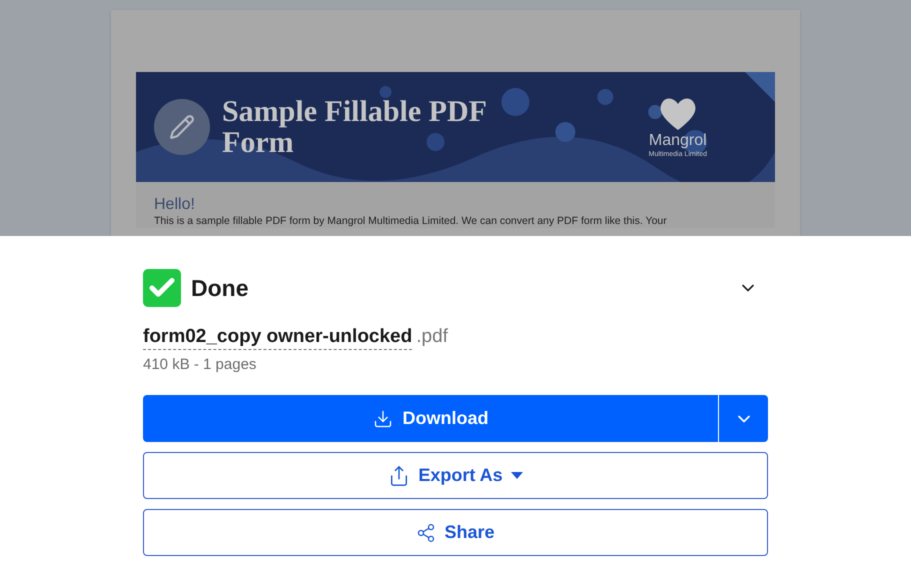  What do you see at coordinates (277, 337) in the screenshot?
I see `file-name: form02_copy owner-unlocked` at bounding box center [277, 337].